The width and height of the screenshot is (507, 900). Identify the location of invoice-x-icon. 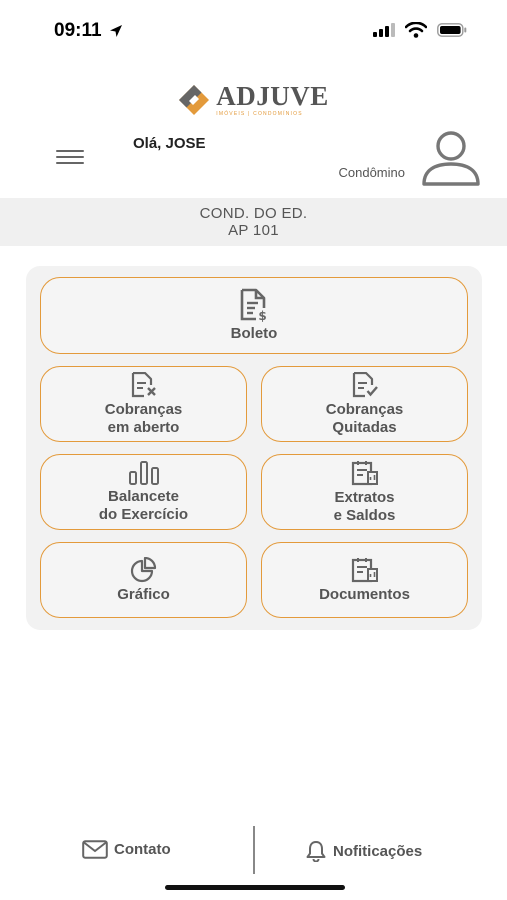
(143, 385).